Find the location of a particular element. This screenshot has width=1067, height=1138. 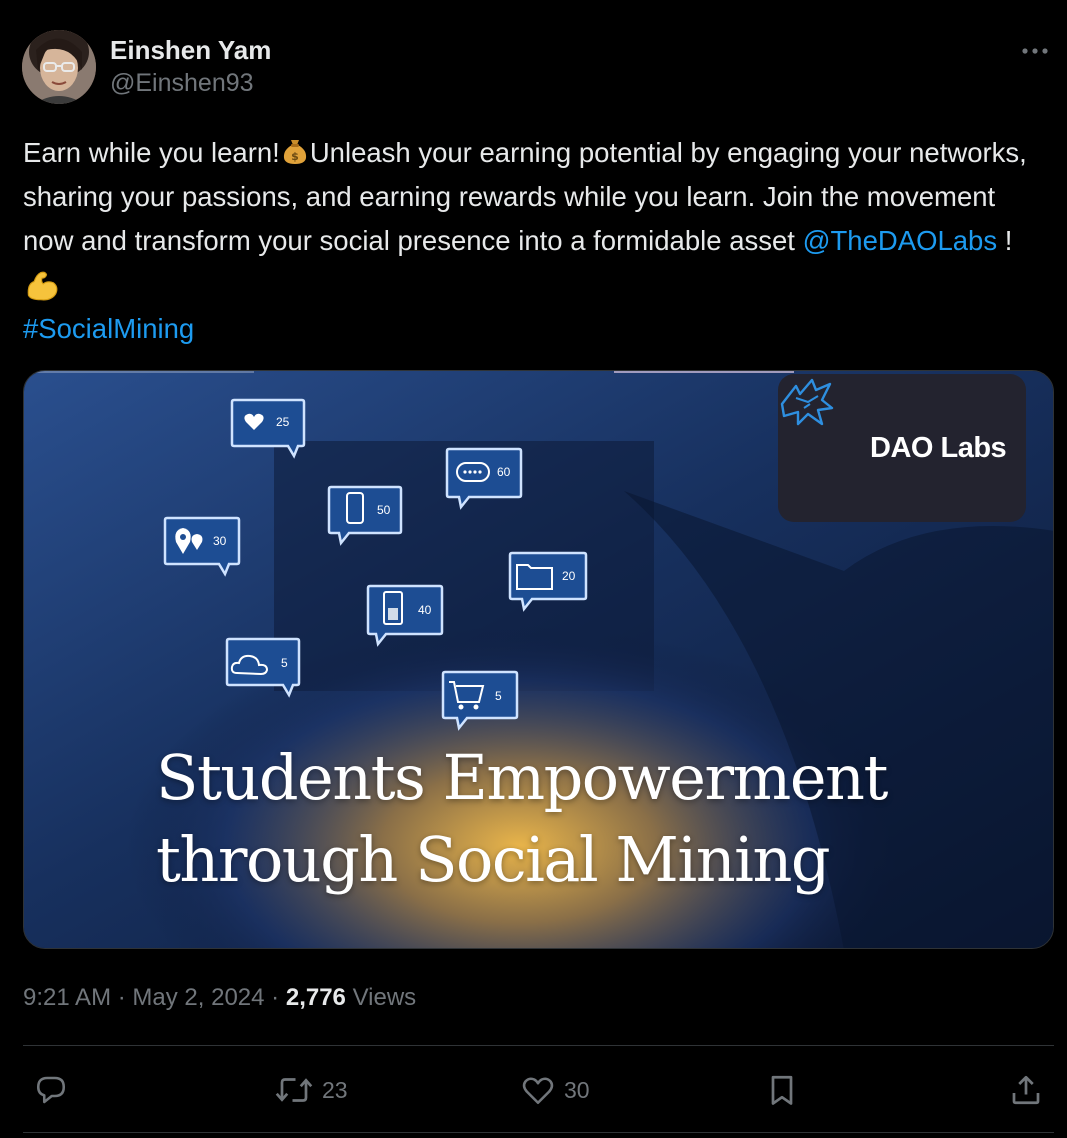

tweet-text-part: ! is located at coordinates (1005, 240).